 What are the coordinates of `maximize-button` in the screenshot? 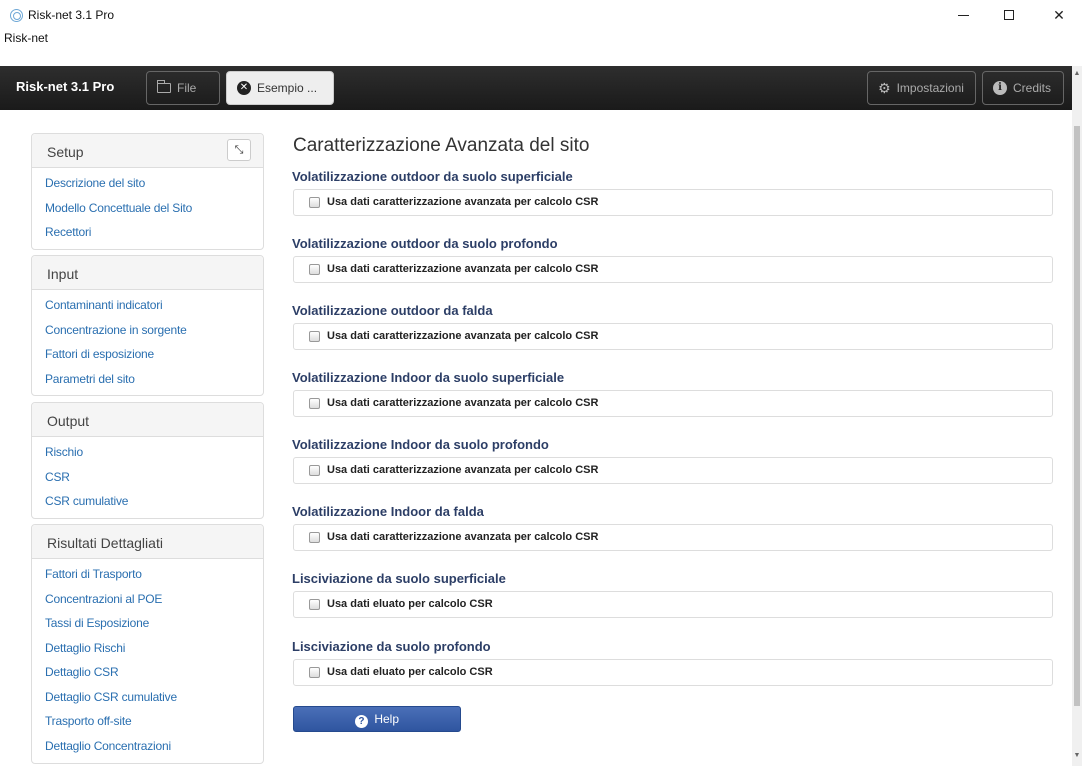 It's located at (1009, 15).